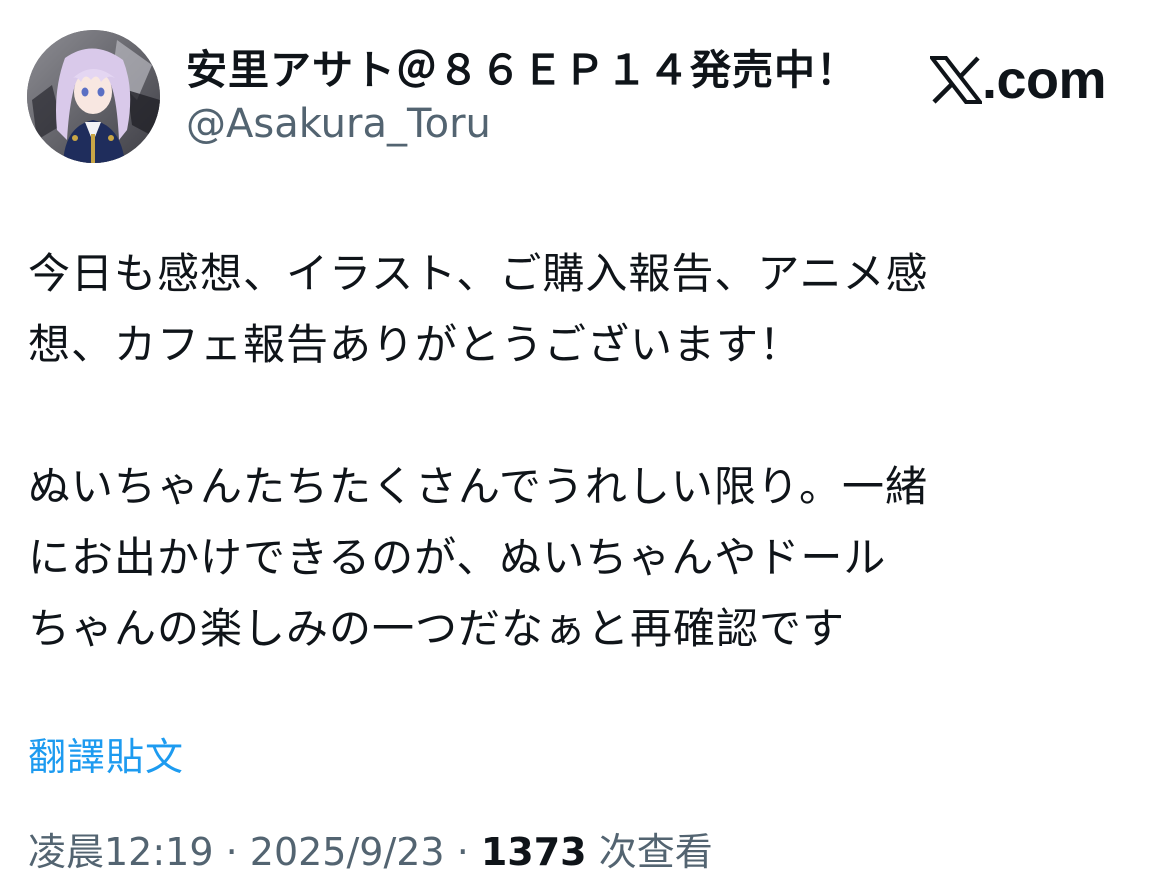 Image resolution: width=1170 pixels, height=894 pixels. Describe the element at coordinates (106, 757) in the screenshot. I see `translate-post-link: 翻譯貼文` at that location.